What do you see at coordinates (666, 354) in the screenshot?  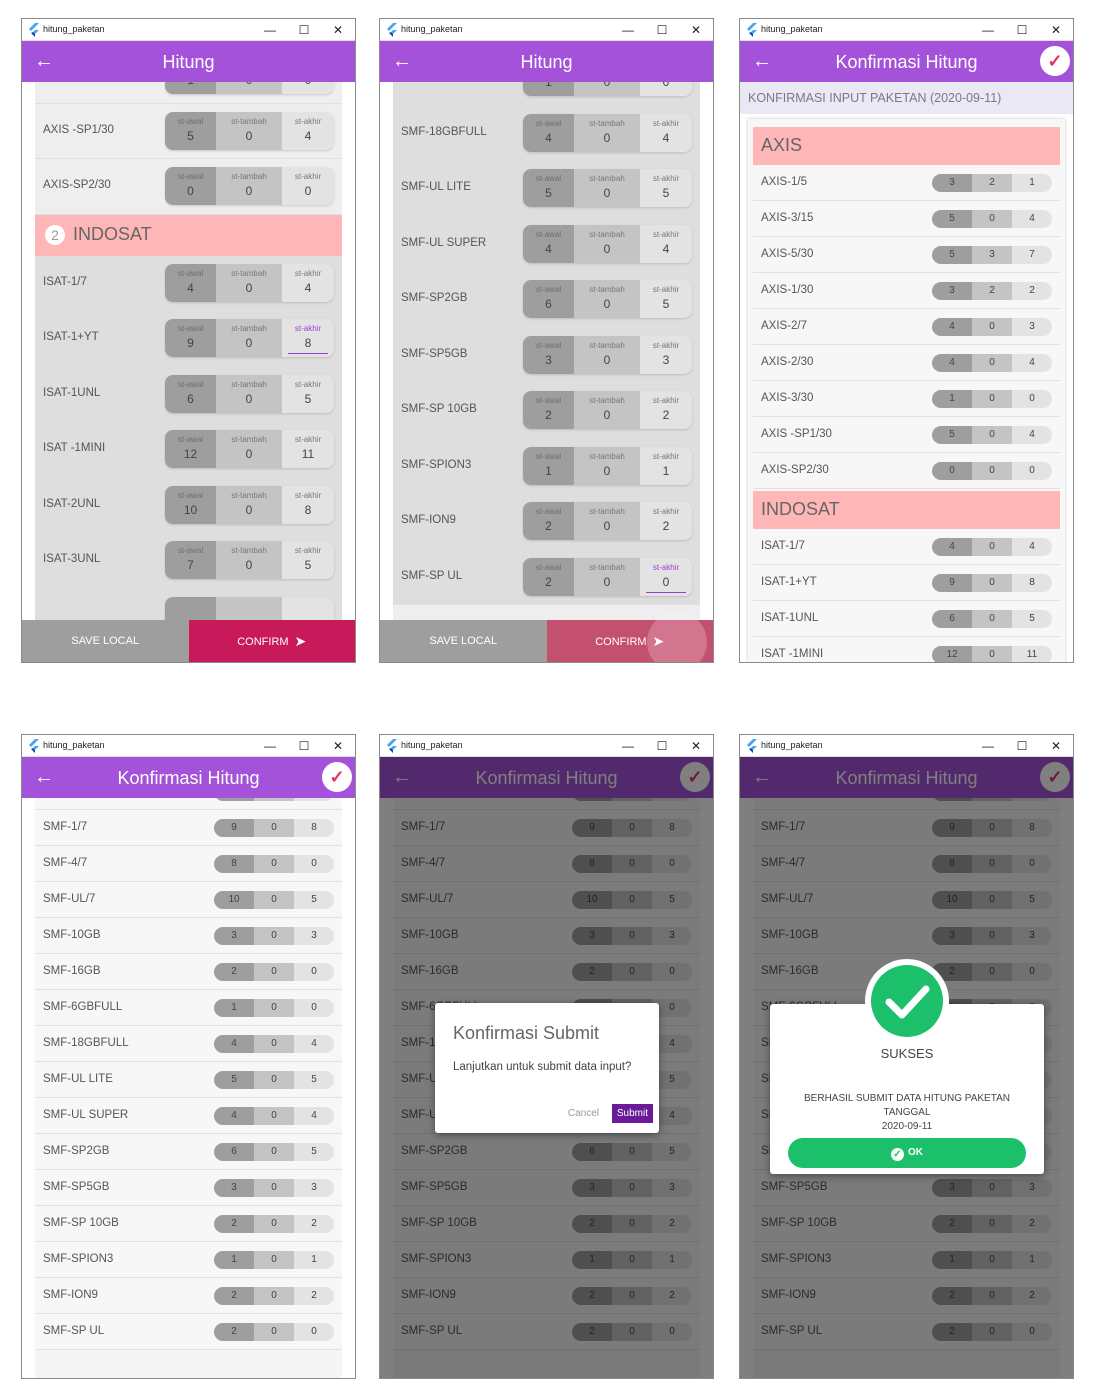 I see `st-akhir-field: st-akhir 3` at bounding box center [666, 354].